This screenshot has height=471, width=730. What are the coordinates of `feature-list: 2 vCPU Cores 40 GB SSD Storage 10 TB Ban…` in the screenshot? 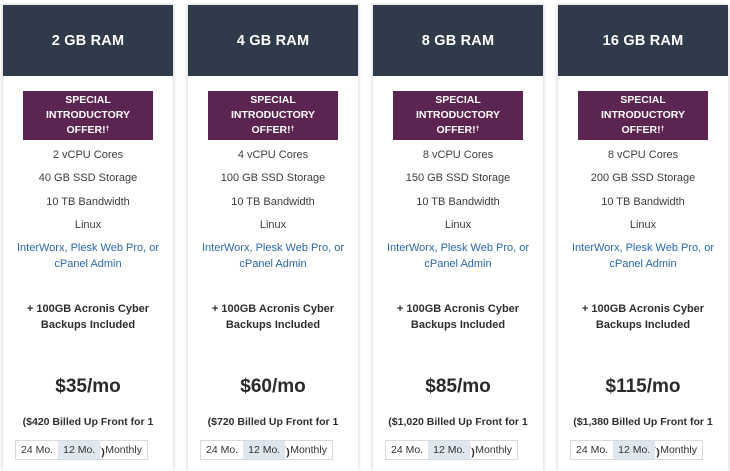 It's located at (88, 208).